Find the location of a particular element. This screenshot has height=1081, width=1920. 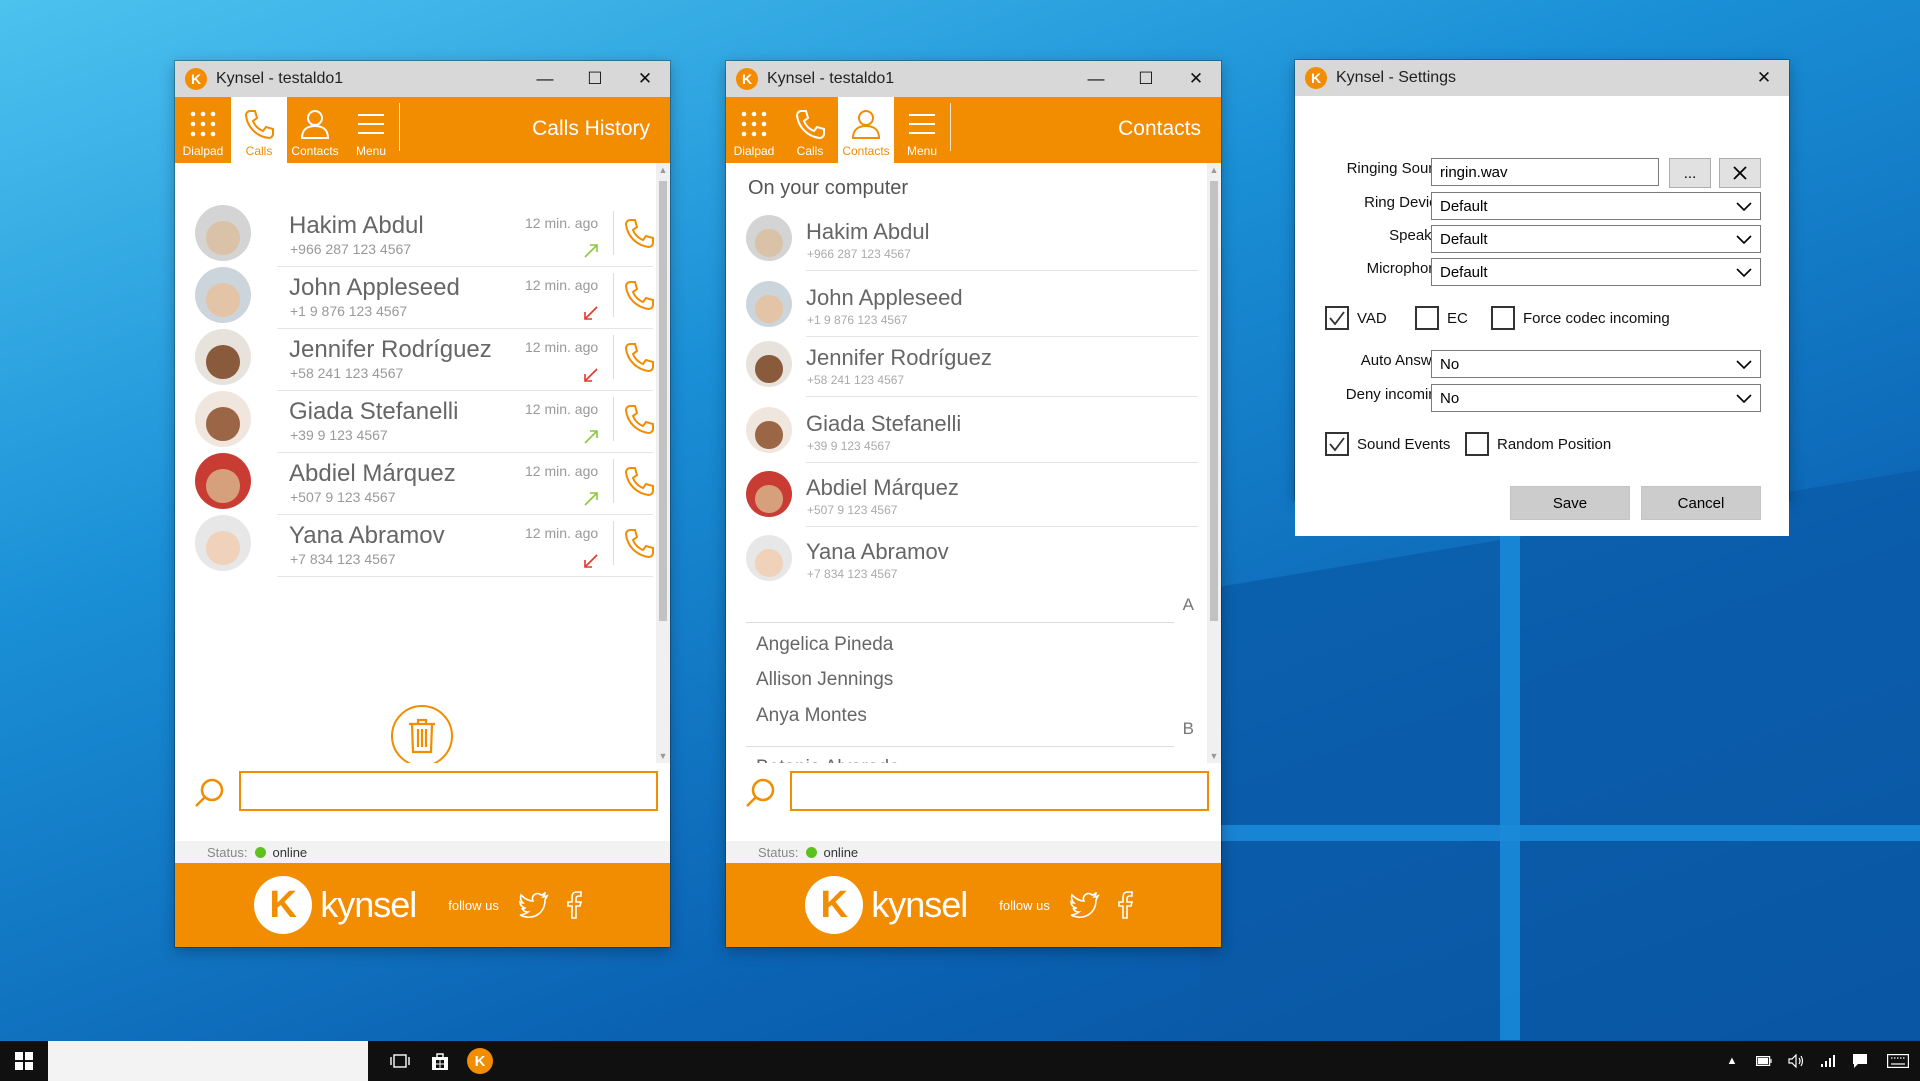

call-row: Abdiel Márquez +507 9 123 4567 12 min. ago is located at coordinates (425, 481).